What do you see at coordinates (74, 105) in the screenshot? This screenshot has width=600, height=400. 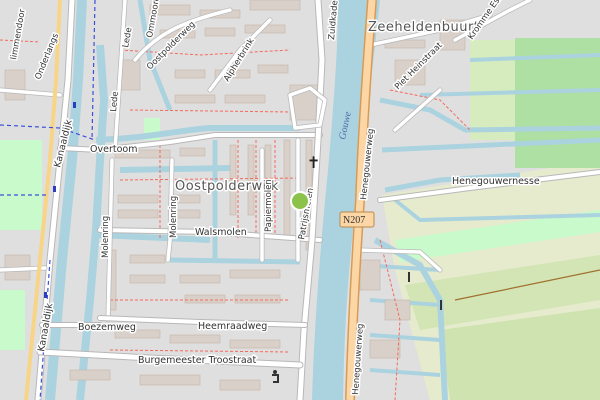 I see `transit-marker` at bounding box center [74, 105].